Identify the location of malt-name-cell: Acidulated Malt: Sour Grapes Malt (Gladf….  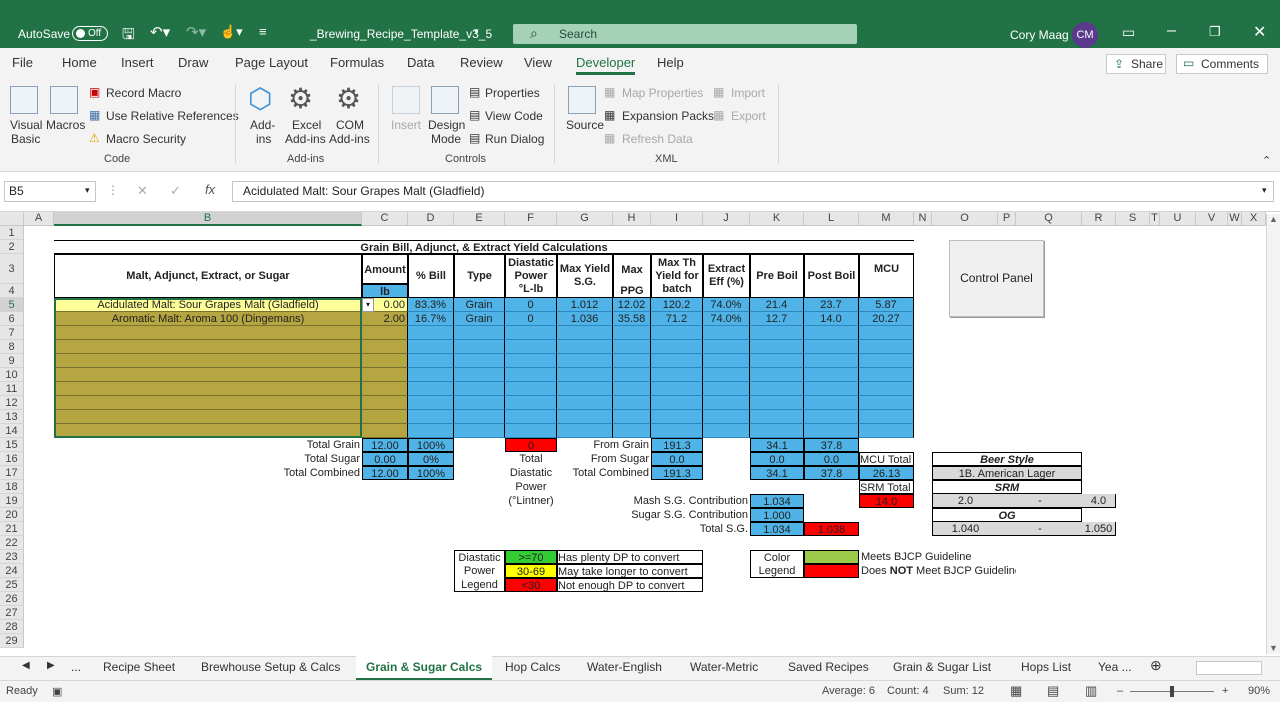
(208, 305).